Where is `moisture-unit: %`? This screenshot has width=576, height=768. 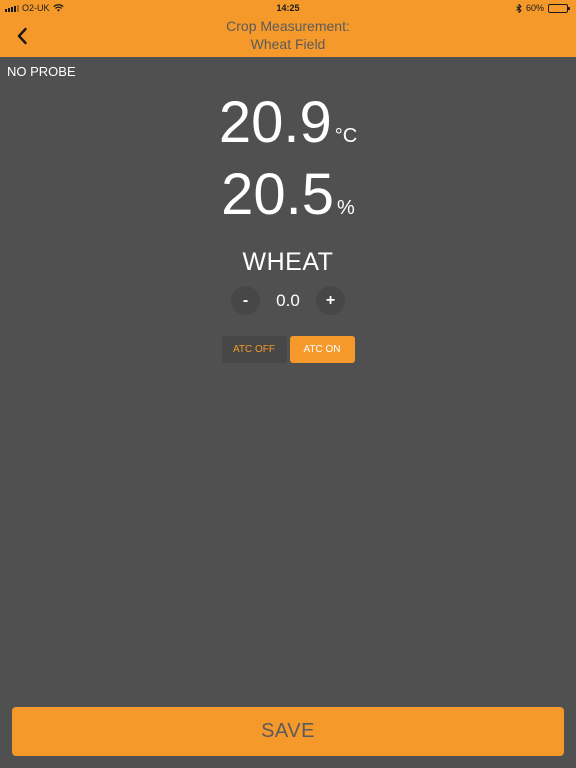 moisture-unit: % is located at coordinates (346, 208).